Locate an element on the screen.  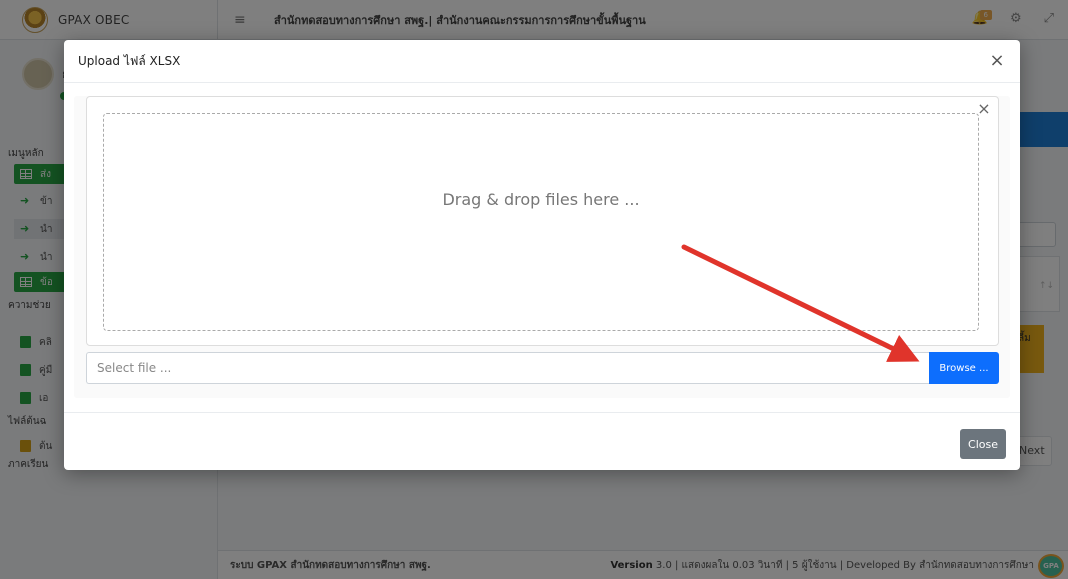
modal-title: Upload ไฟล์ XLSX is located at coordinates (129, 60).